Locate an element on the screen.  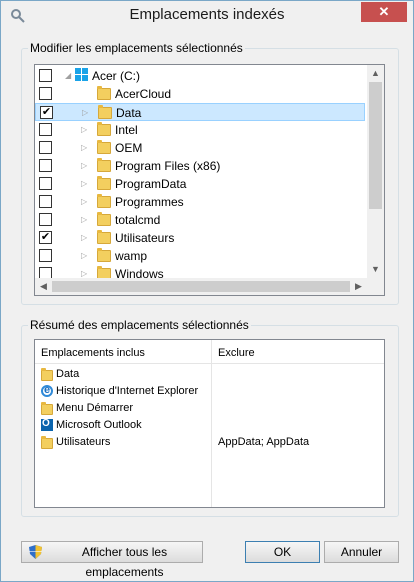
tree-row: ▷ Program Files (x86) is located at coordinates (200, 166).